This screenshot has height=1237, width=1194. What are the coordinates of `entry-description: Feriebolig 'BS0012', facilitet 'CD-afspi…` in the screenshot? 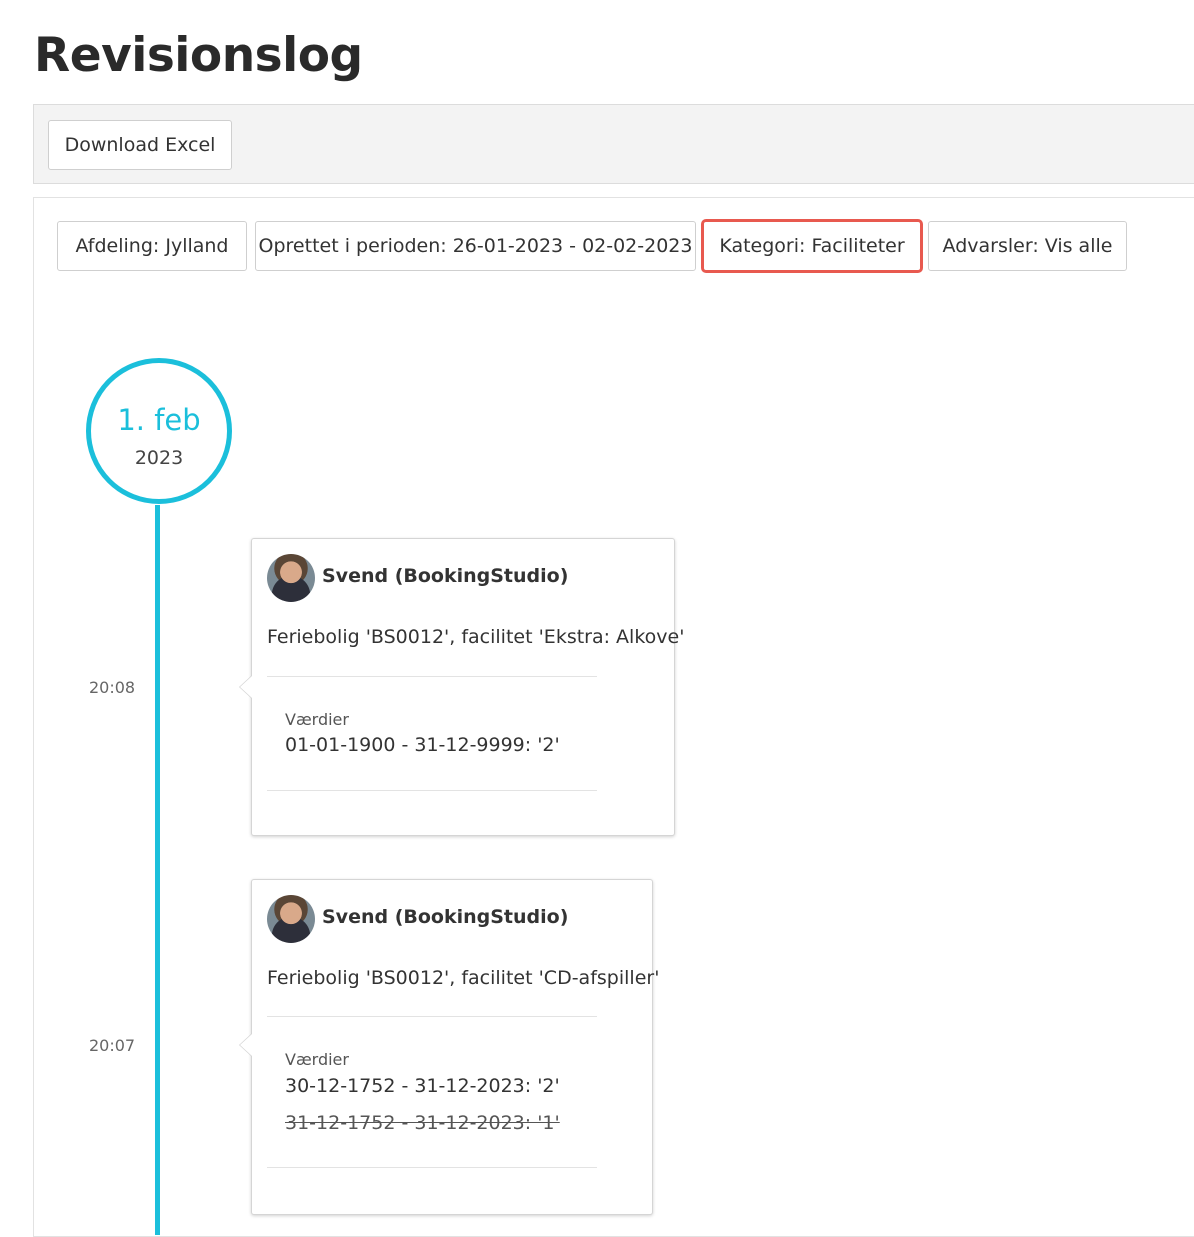 It's located at (463, 978).